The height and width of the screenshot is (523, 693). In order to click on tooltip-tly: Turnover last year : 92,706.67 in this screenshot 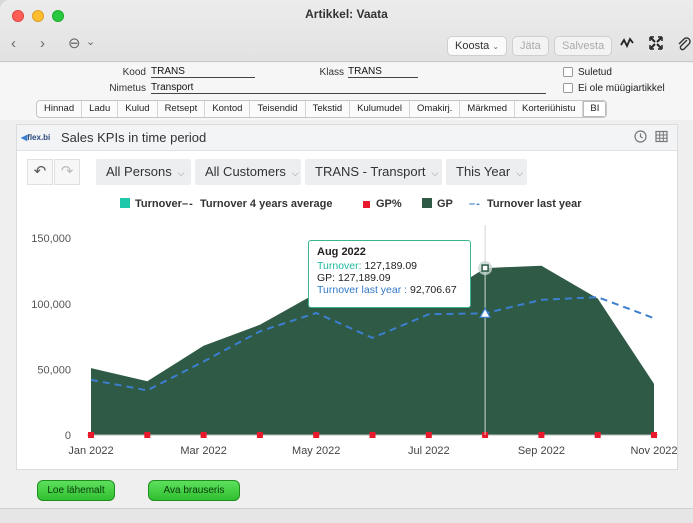, I will do `click(389, 290)`.